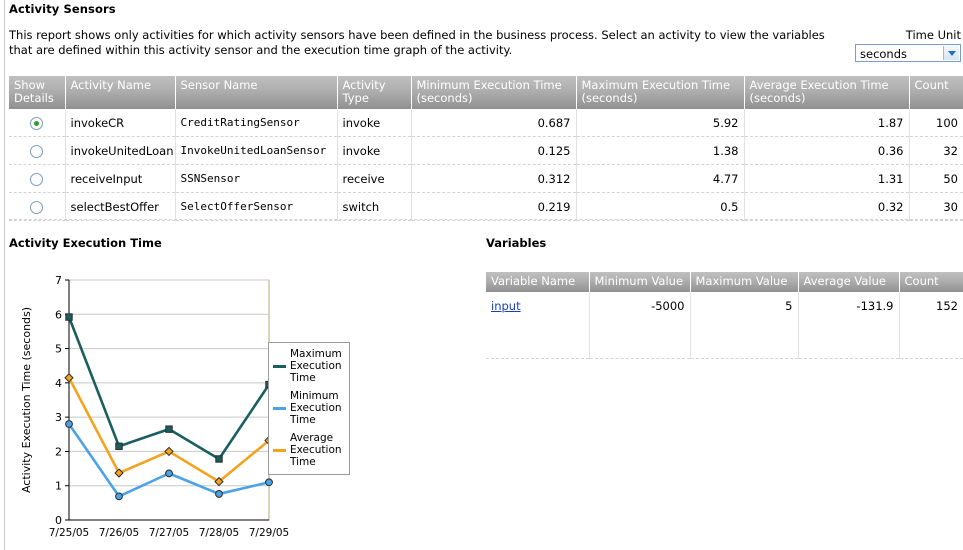 This screenshot has width=963, height=550. I want to click on legend-item-maximum: Maximum Execution Time, so click(309, 366).